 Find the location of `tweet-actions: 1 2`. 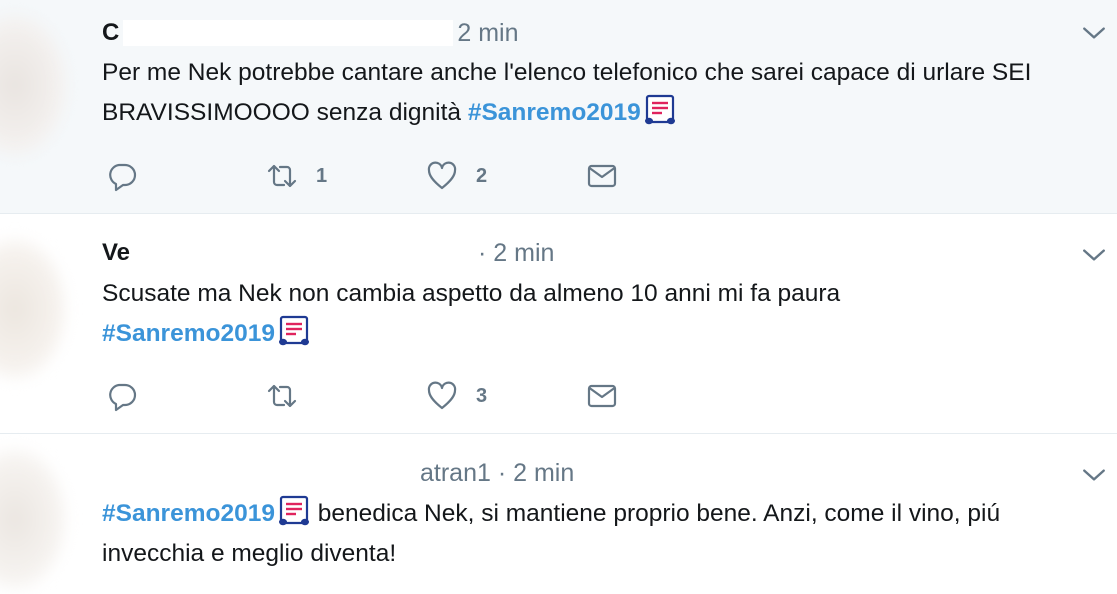

tweet-actions: 1 2 is located at coordinates (426, 176).